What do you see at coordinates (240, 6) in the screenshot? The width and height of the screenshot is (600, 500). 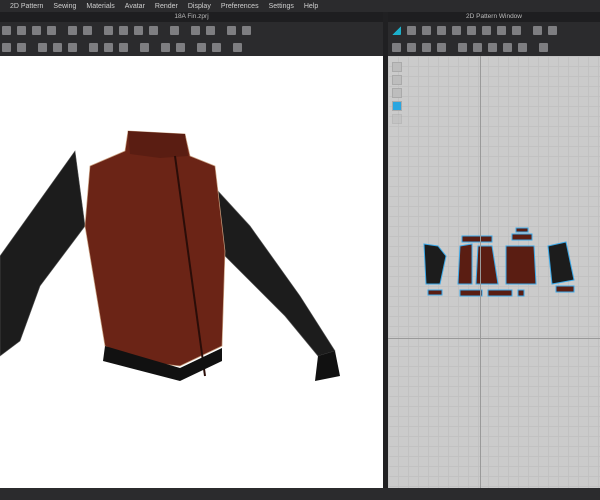 I see `menu-preferences: Preferences` at bounding box center [240, 6].